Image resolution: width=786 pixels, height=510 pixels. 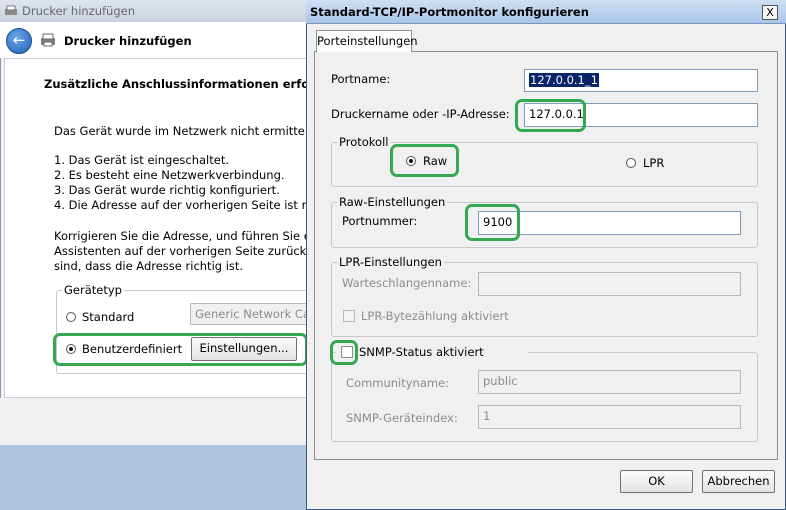 What do you see at coordinates (149, 266) in the screenshot?
I see `wizard-correction: sind, dass die Adresse richtig ist.` at bounding box center [149, 266].